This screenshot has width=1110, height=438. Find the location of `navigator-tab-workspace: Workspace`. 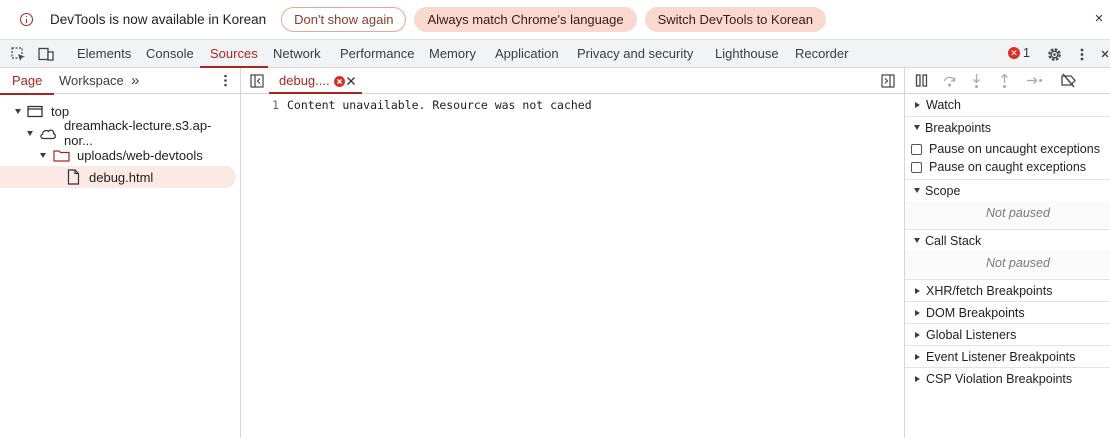

navigator-tab-workspace: Workspace is located at coordinates (91, 81).